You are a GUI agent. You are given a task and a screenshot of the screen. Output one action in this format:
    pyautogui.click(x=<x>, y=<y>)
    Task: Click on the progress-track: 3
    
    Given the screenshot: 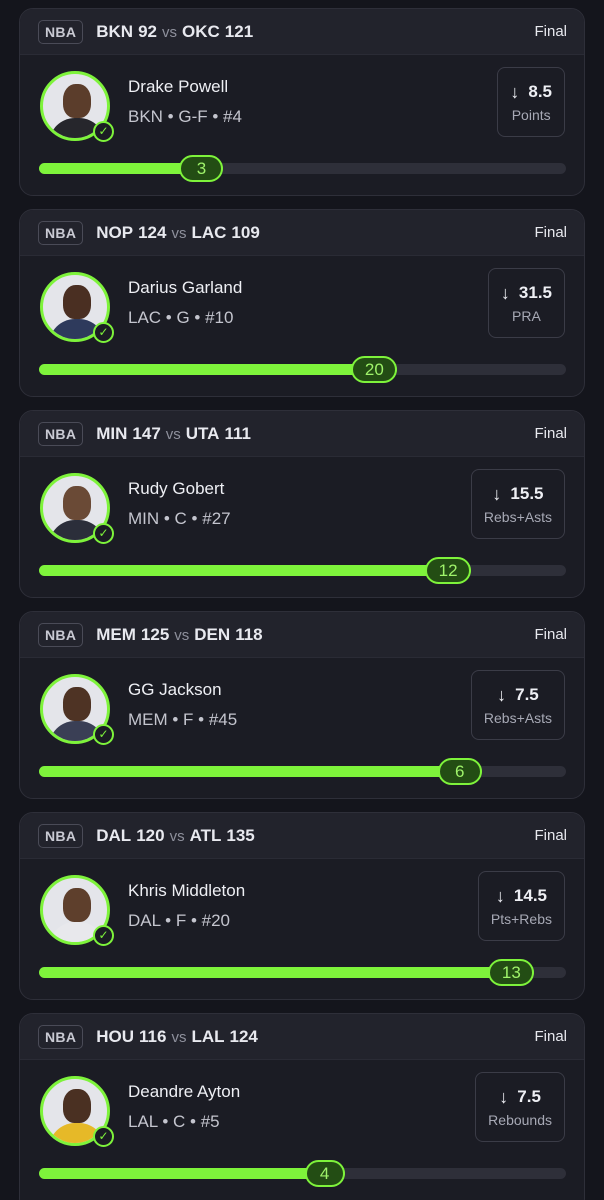 What is the action you would take?
    pyautogui.click(x=302, y=168)
    